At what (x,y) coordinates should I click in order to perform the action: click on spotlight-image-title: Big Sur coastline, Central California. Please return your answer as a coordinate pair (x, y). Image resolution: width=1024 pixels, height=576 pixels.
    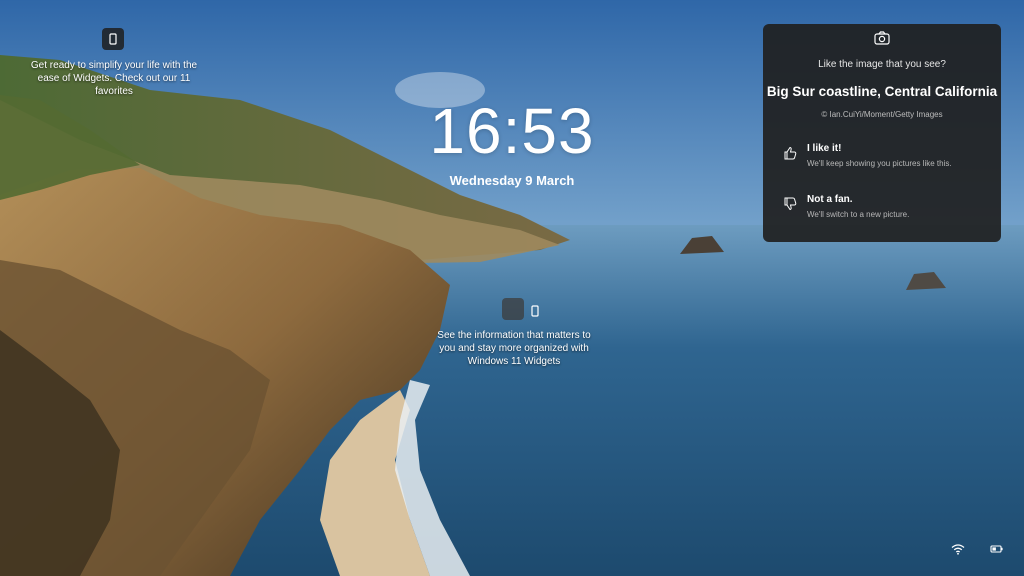
    Looking at the image, I should click on (882, 91).